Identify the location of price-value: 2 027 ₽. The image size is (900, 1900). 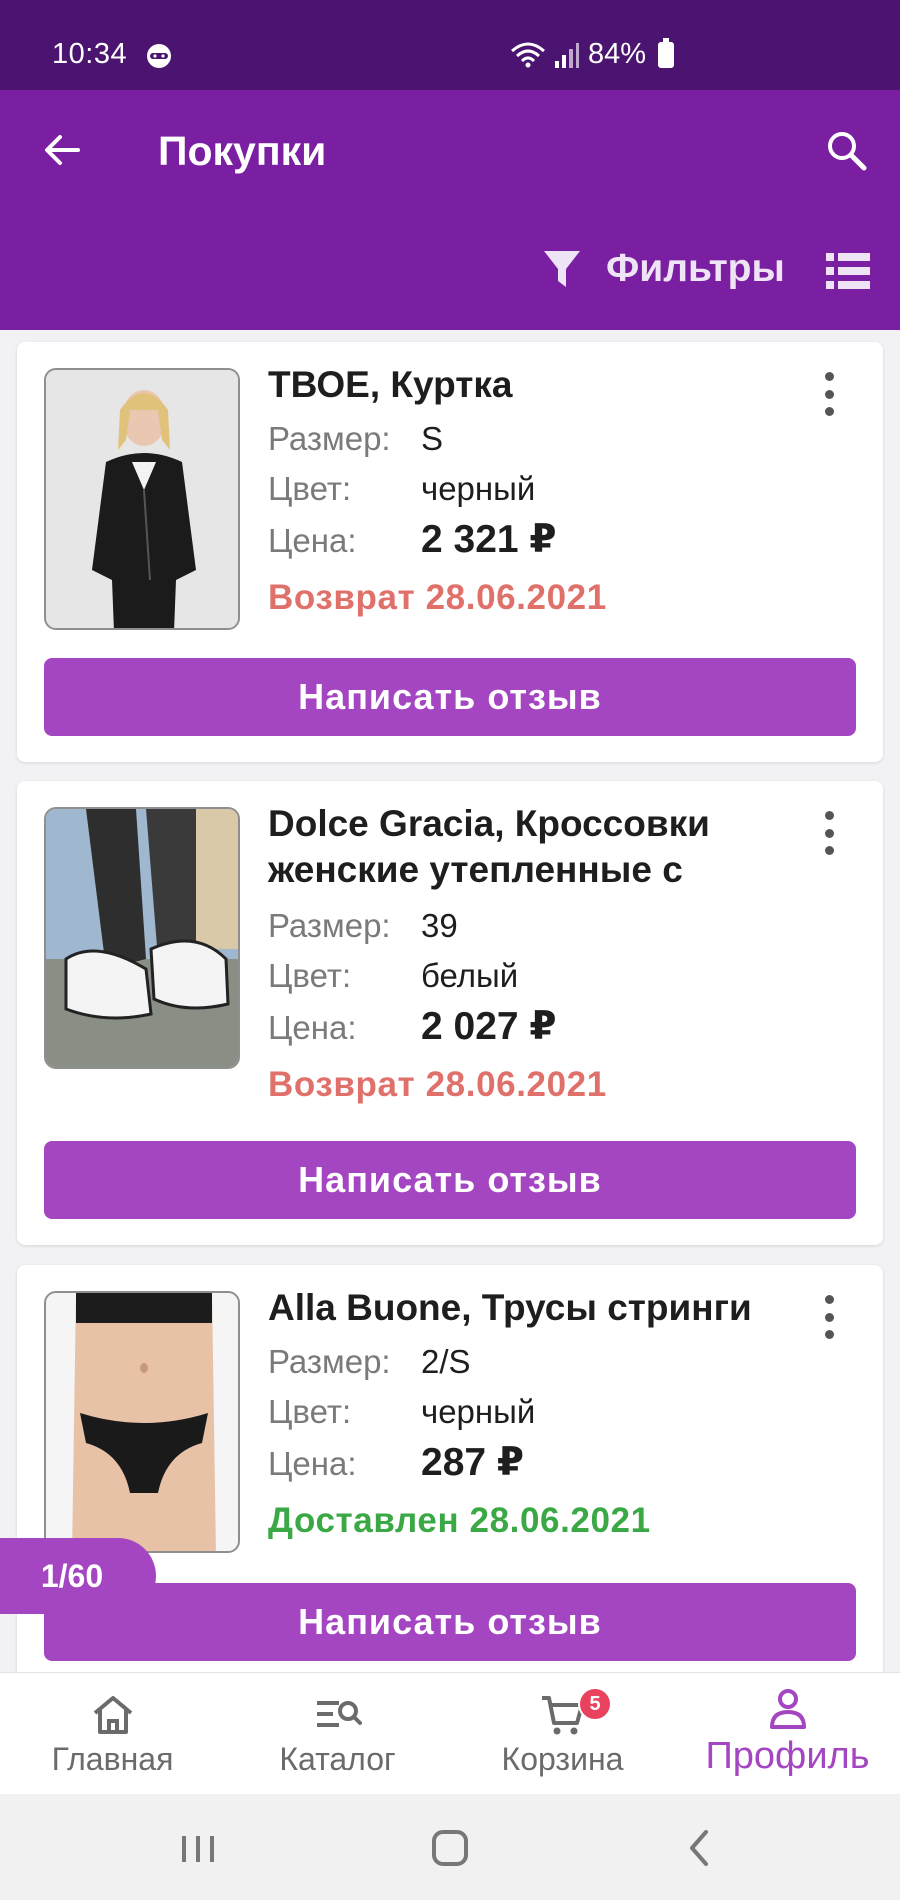
(489, 1026).